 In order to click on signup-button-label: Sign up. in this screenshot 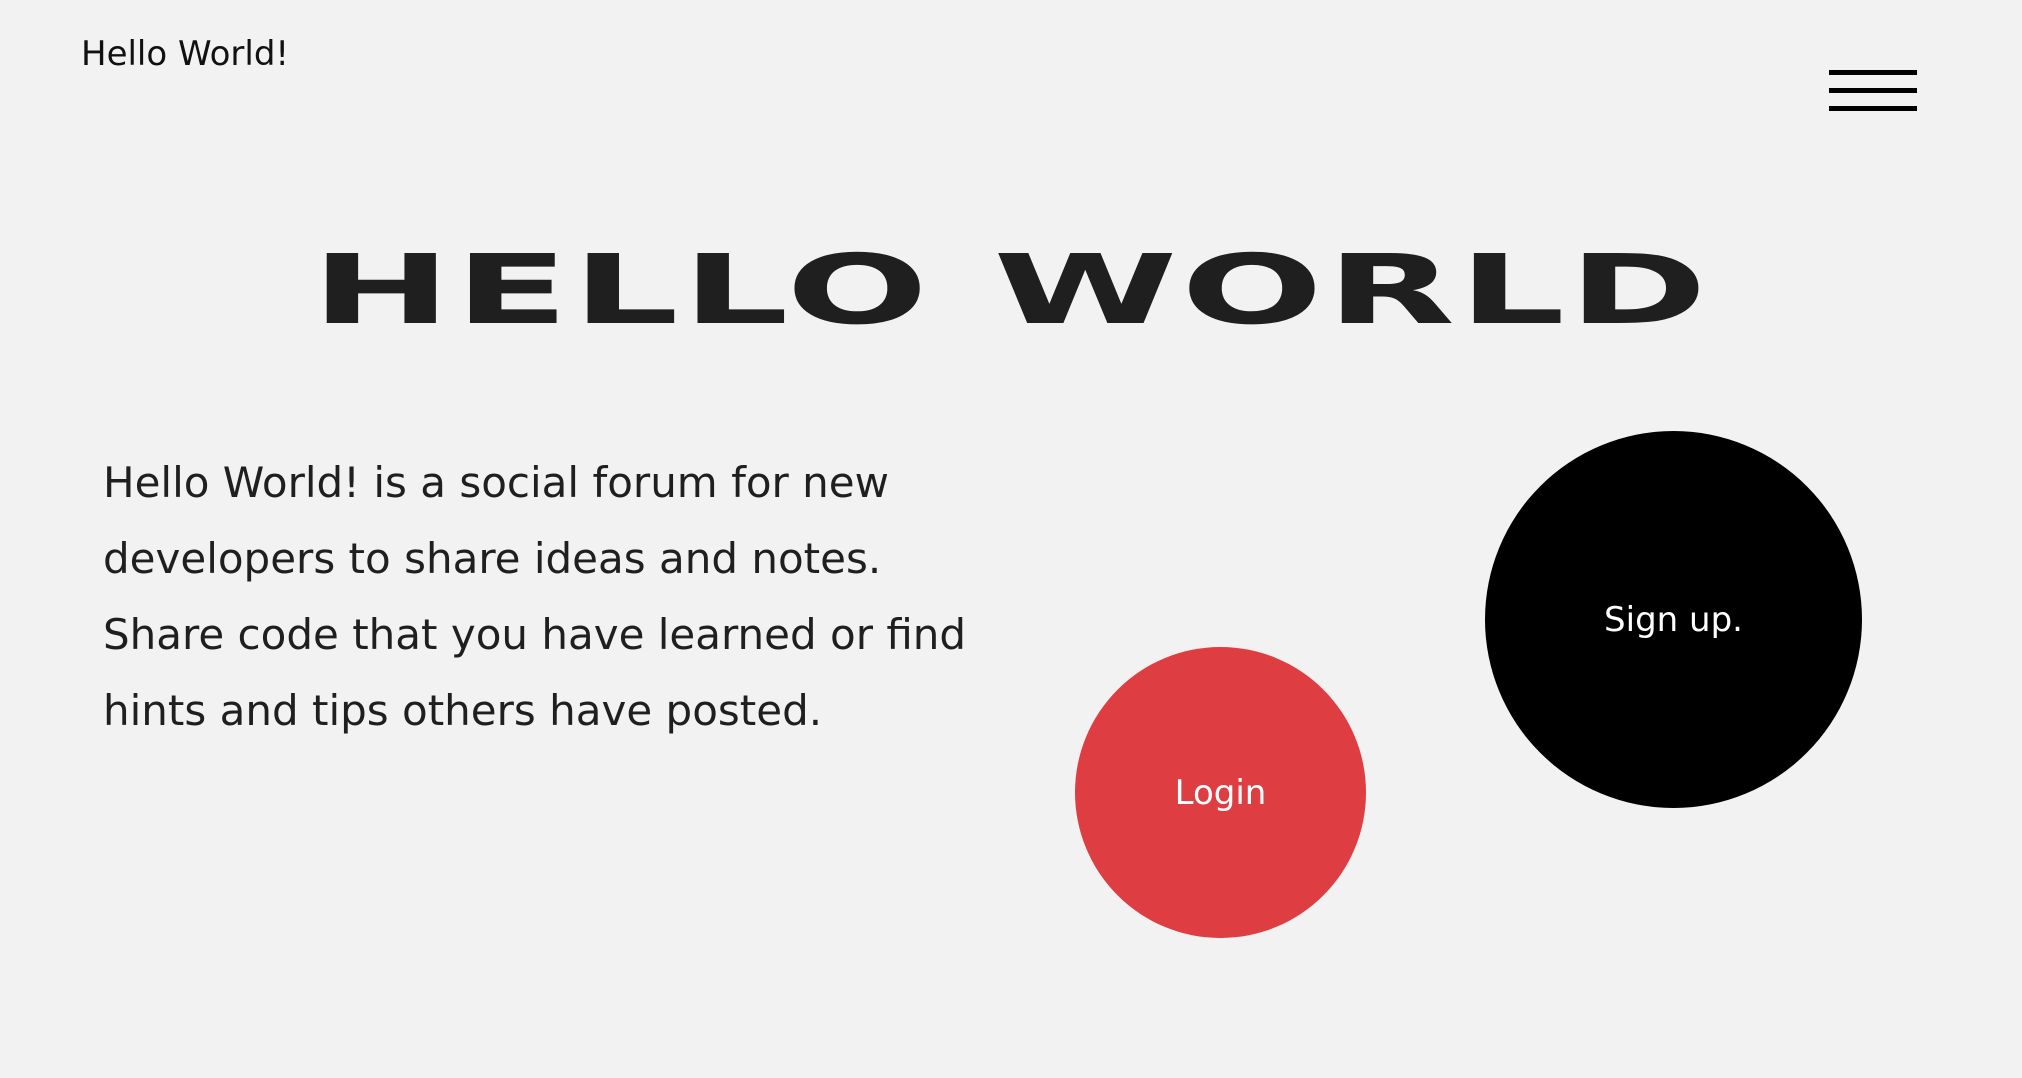, I will do `click(1673, 619)`.